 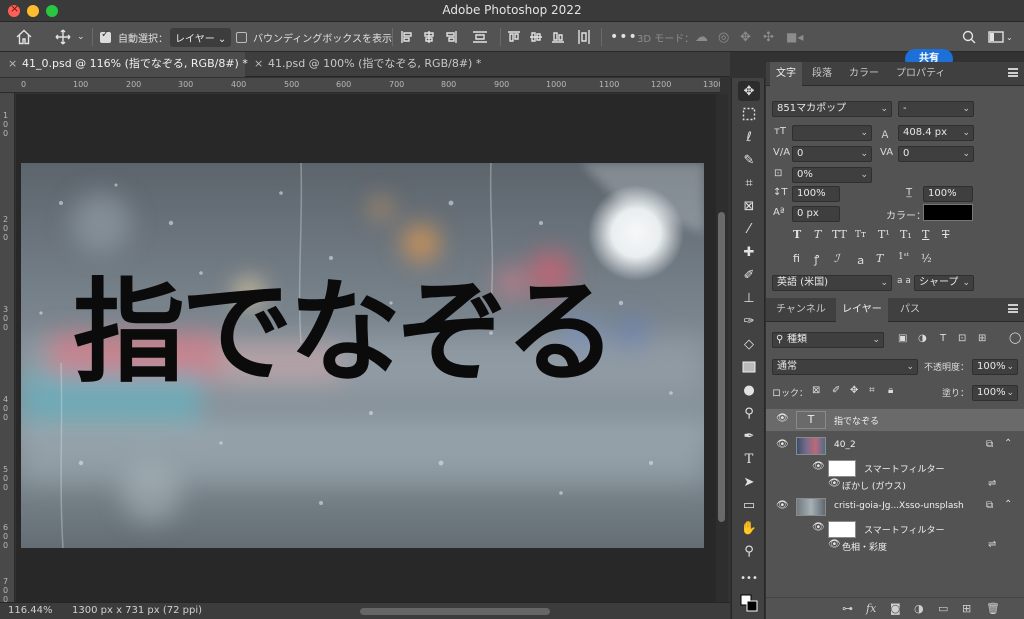 I want to click on language-select: 英語 (米国) ⌄, so click(x=832, y=283).